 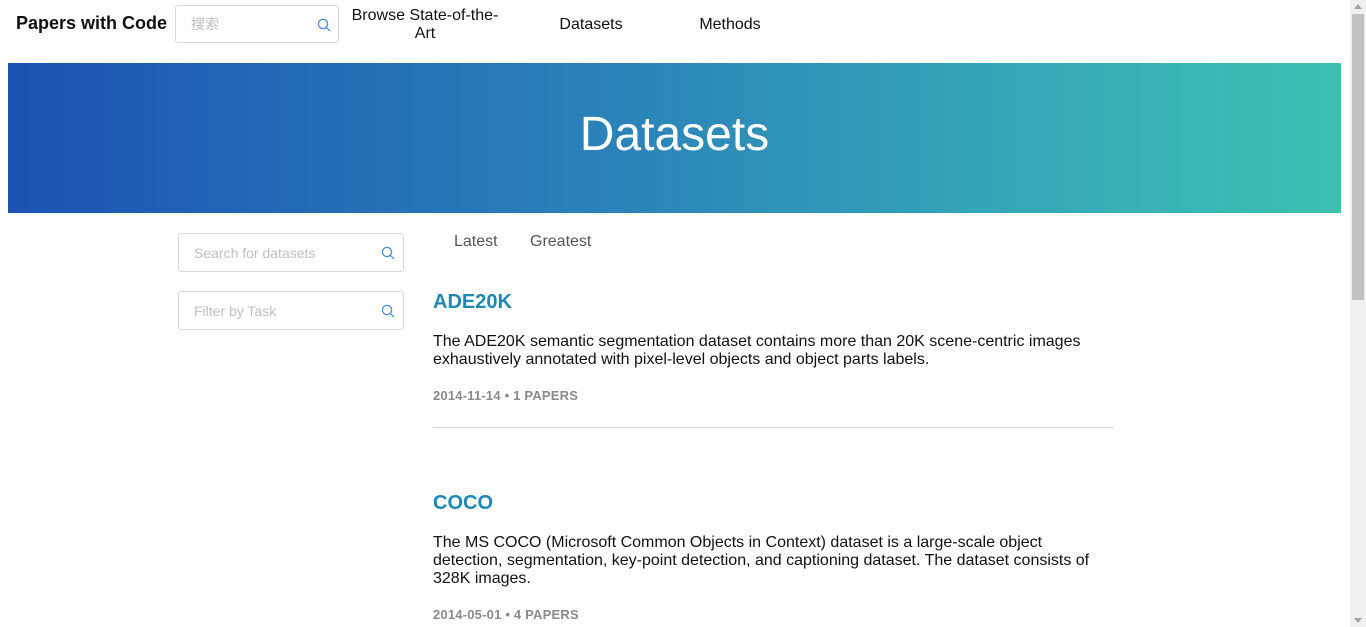 What do you see at coordinates (674, 134) in the screenshot?
I see `page-title: Datasets` at bounding box center [674, 134].